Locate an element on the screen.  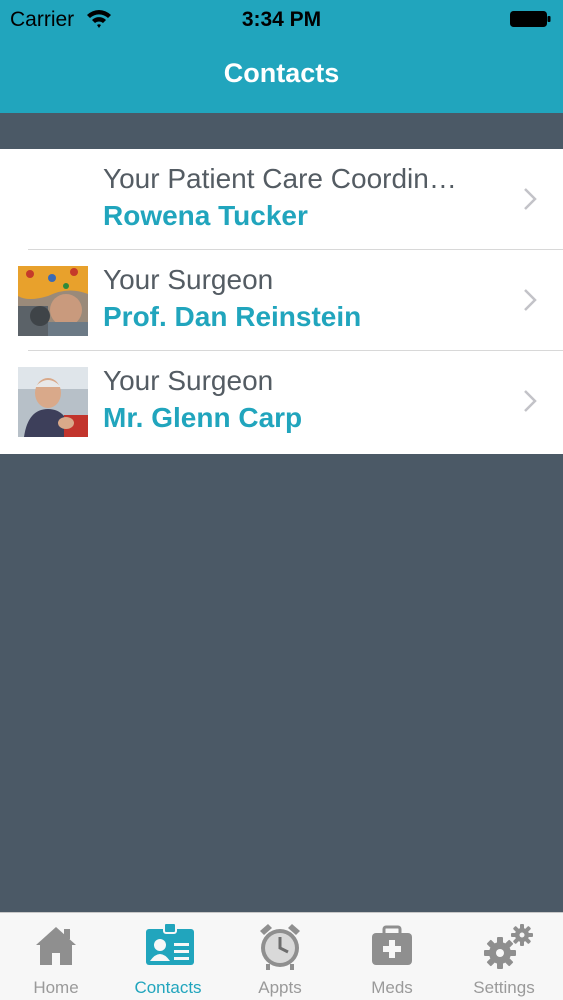
tab-settings: Settings is located at coordinates (504, 956).